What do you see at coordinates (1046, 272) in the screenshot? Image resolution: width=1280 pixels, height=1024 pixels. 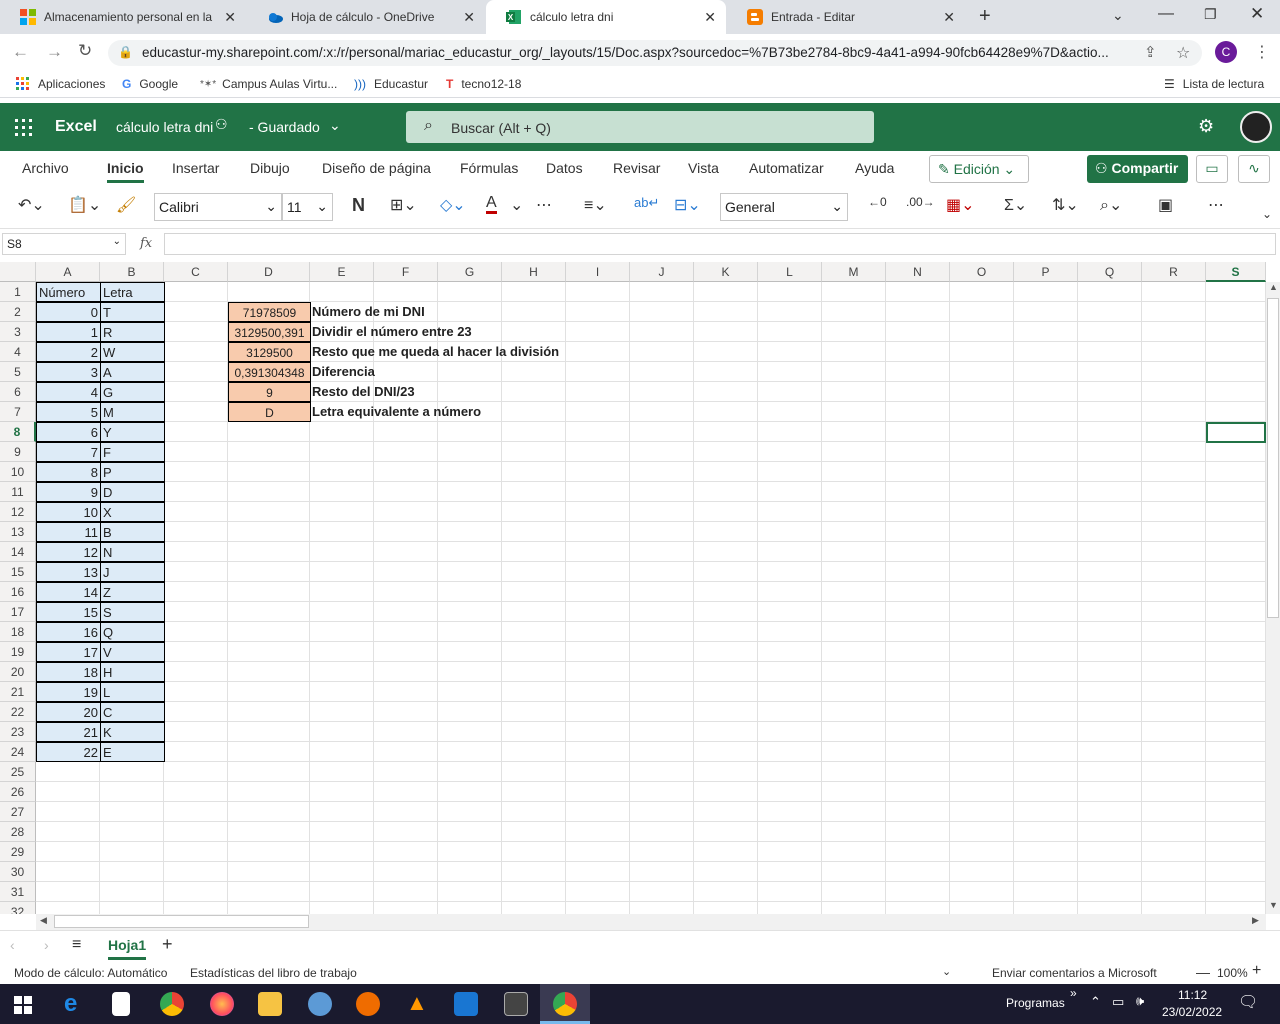 I see `column-header-p: P` at bounding box center [1046, 272].